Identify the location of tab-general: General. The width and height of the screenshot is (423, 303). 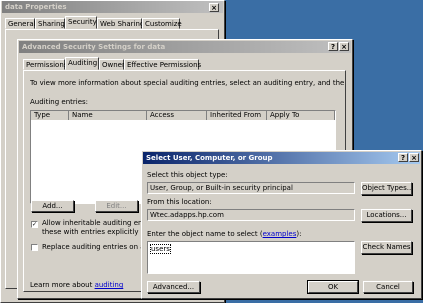
(20, 23).